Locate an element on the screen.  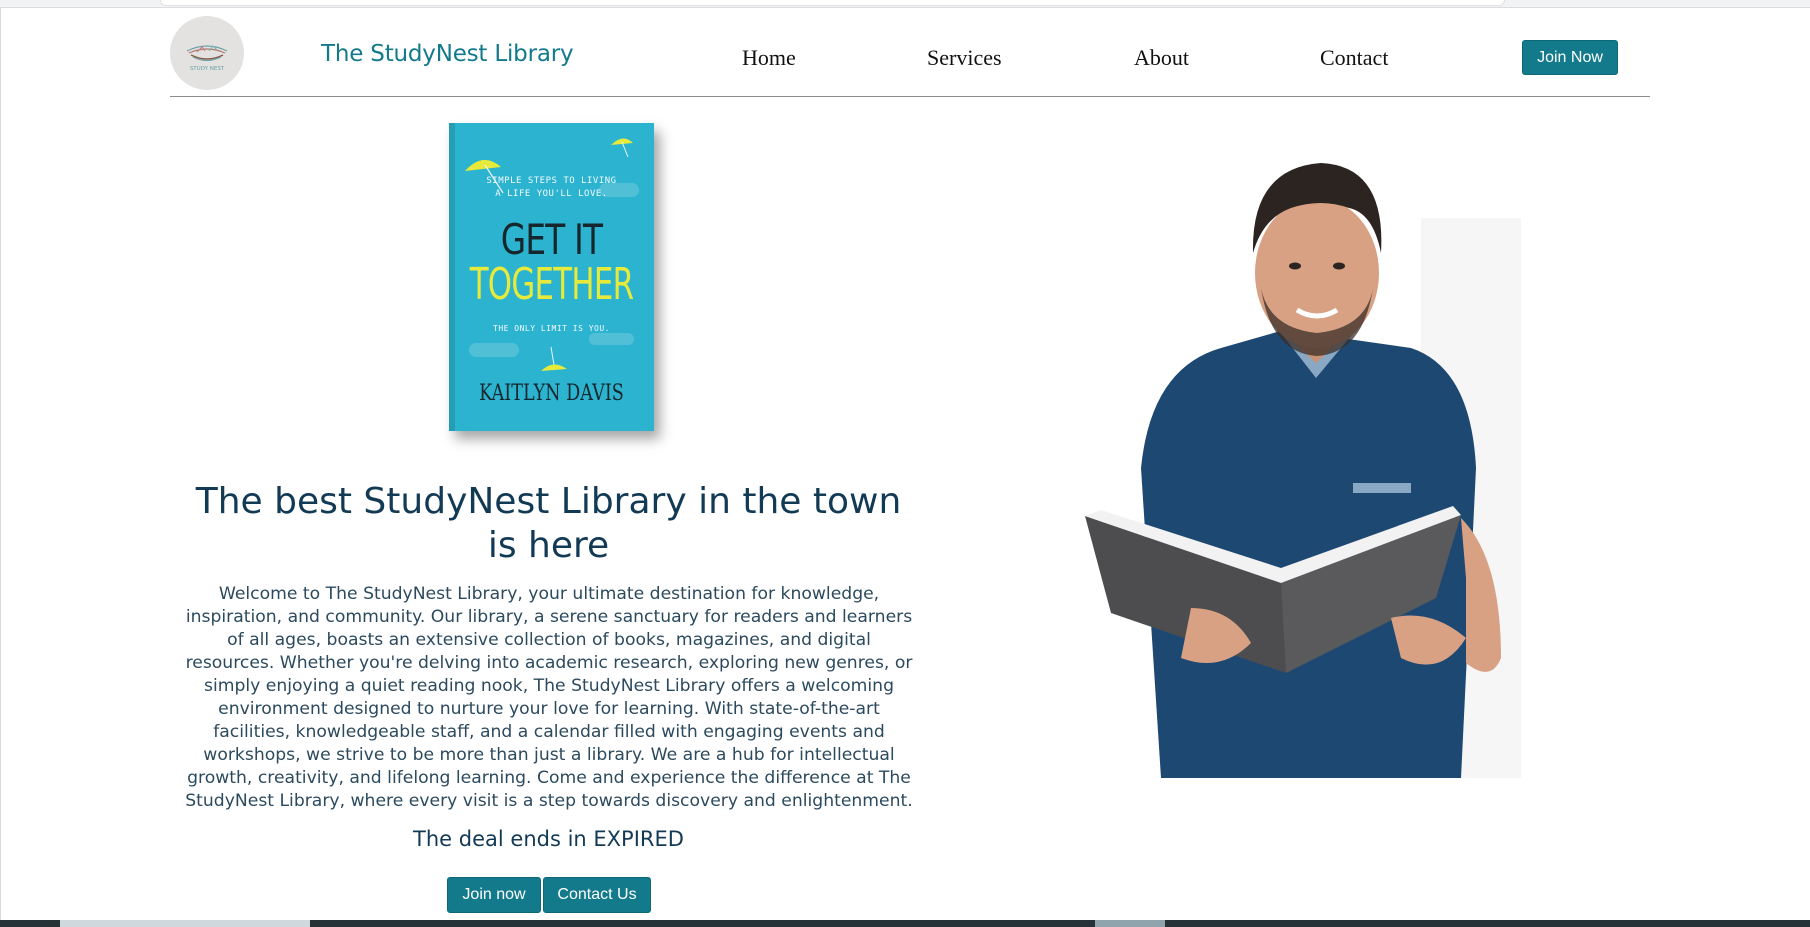
book-author: KAITLYN DAVIS is located at coordinates (551, 393).